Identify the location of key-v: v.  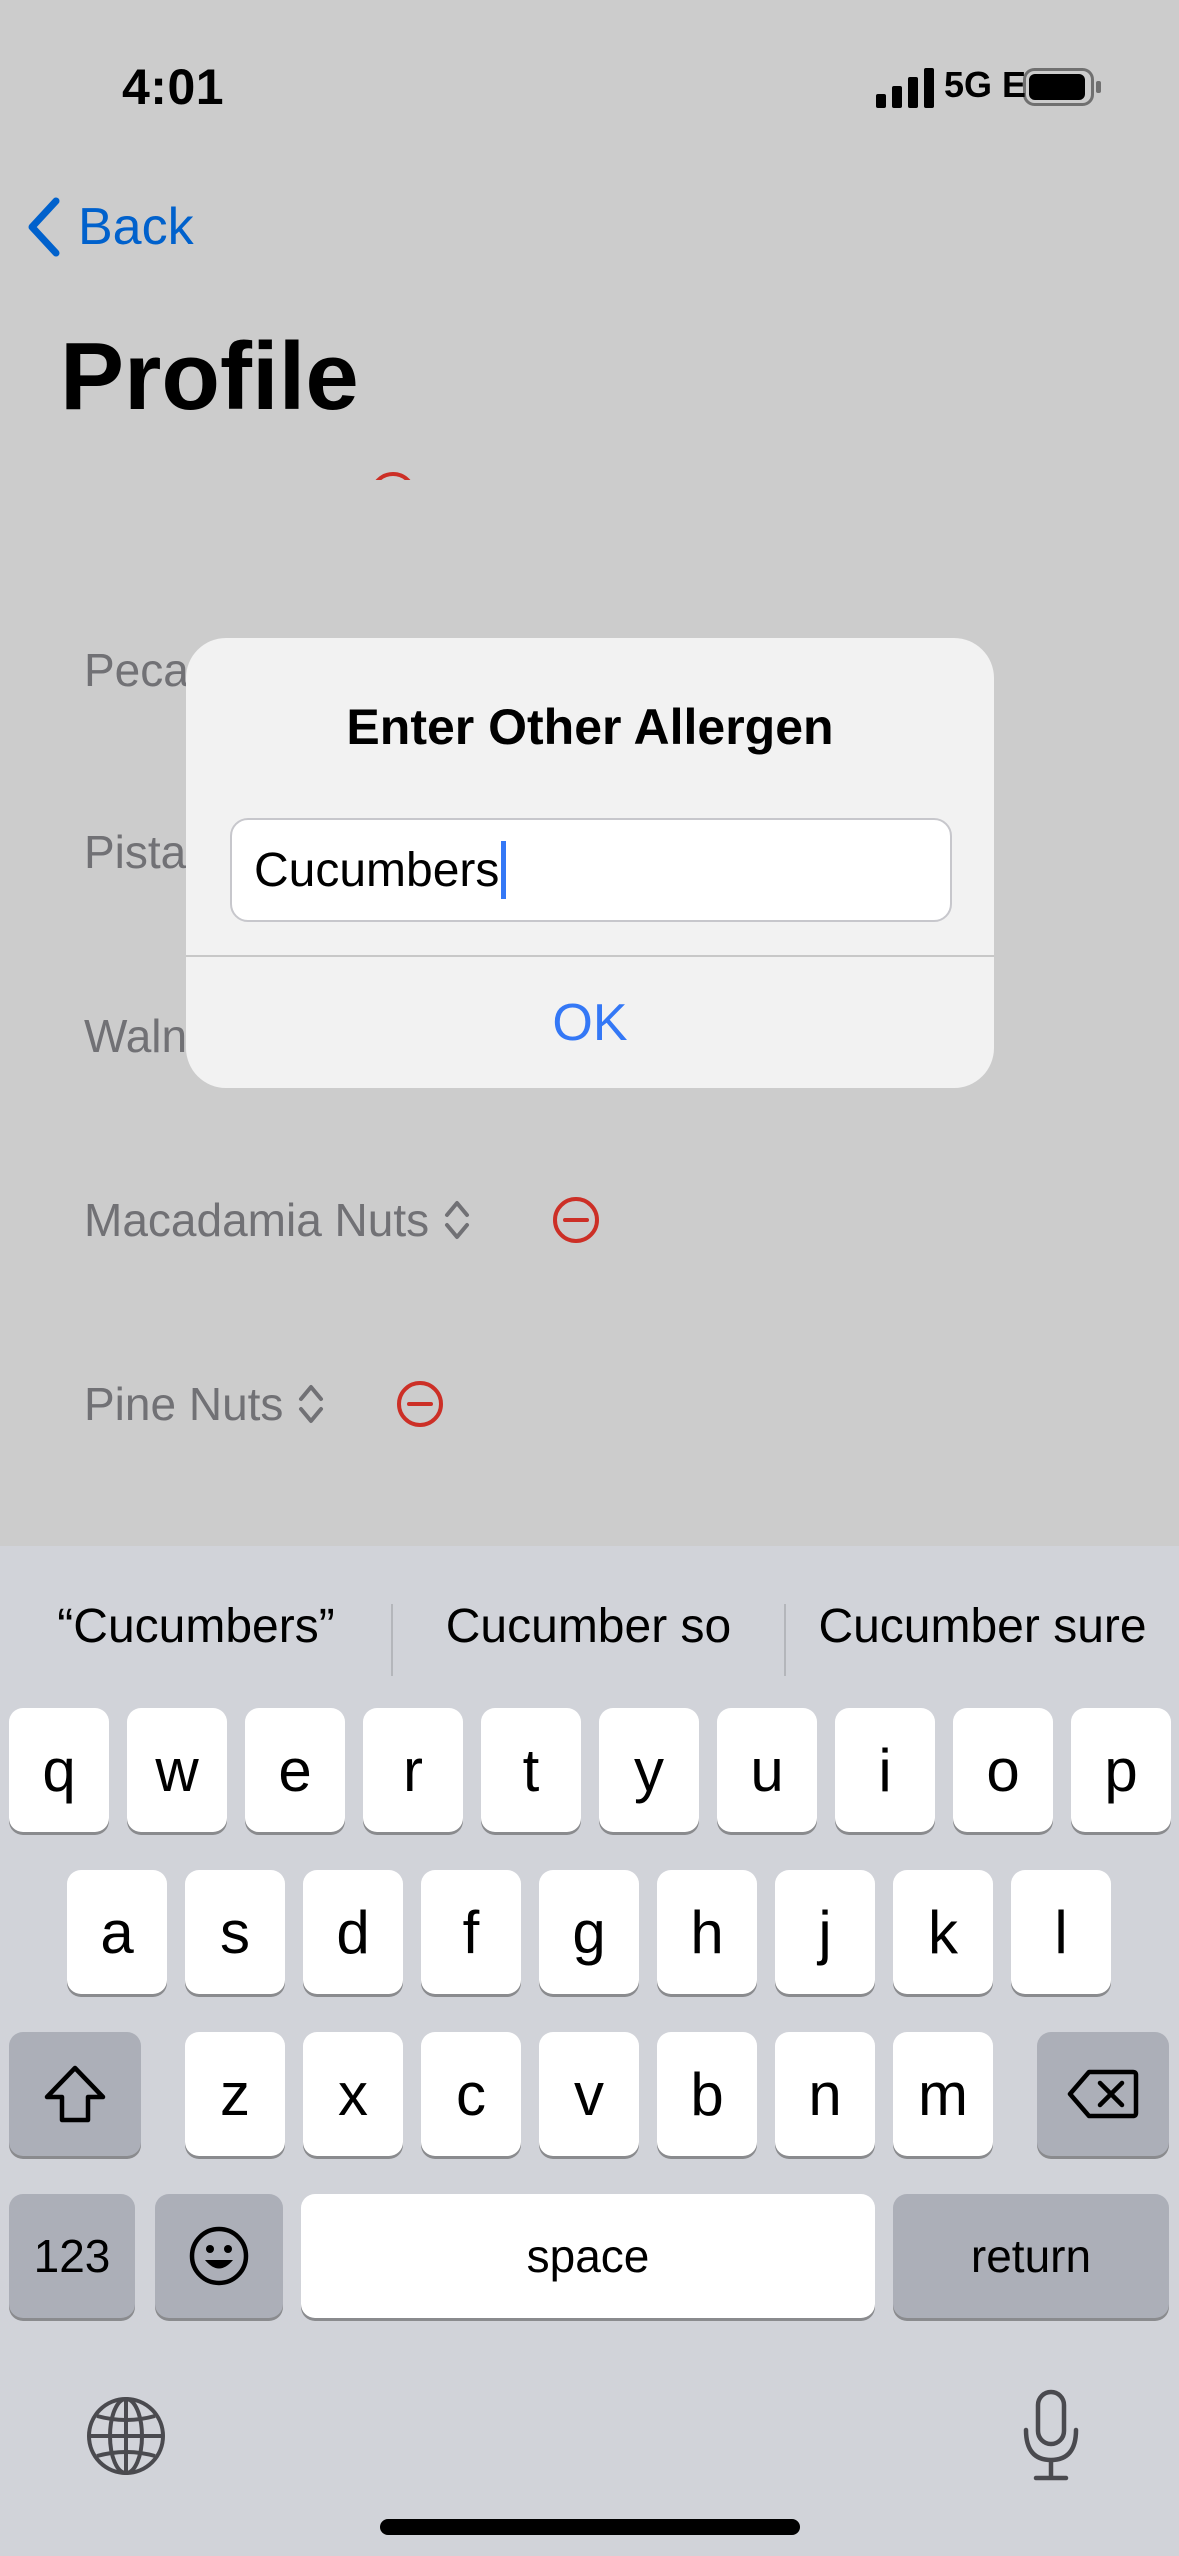
(589, 2094).